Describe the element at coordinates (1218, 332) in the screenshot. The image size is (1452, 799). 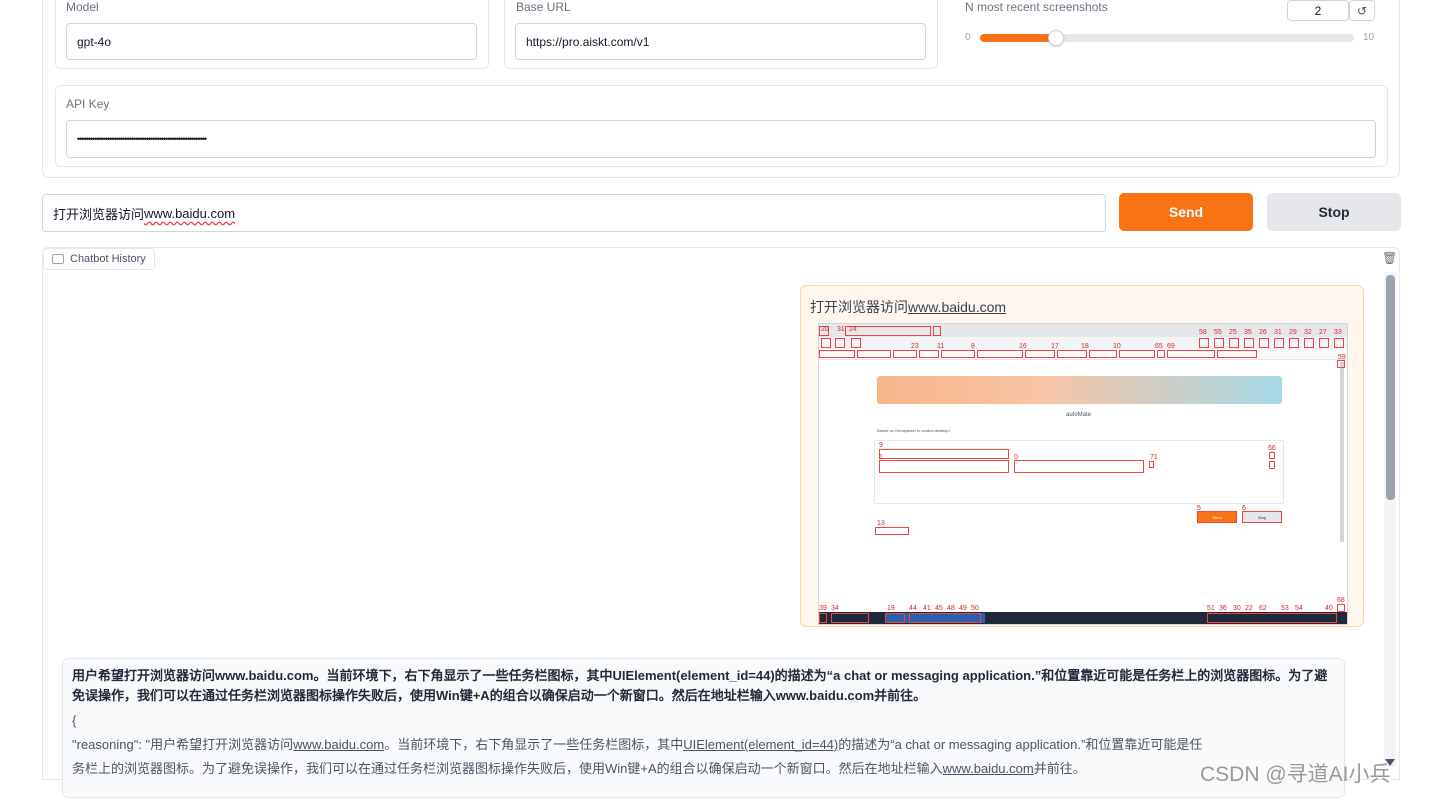
I see `annotation-number: 55` at that location.